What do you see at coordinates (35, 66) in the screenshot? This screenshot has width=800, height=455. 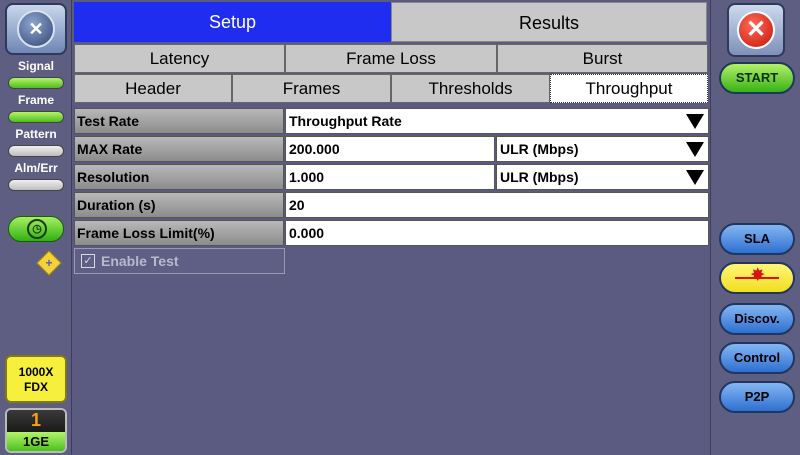 I see `signal-label: Signal` at bounding box center [35, 66].